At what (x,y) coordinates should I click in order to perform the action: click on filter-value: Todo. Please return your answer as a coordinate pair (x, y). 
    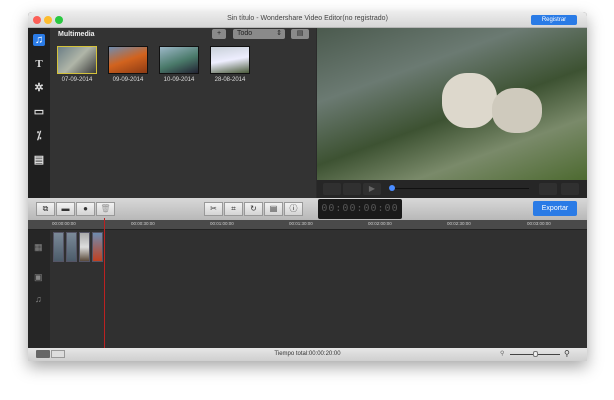
    Looking at the image, I should click on (245, 33).